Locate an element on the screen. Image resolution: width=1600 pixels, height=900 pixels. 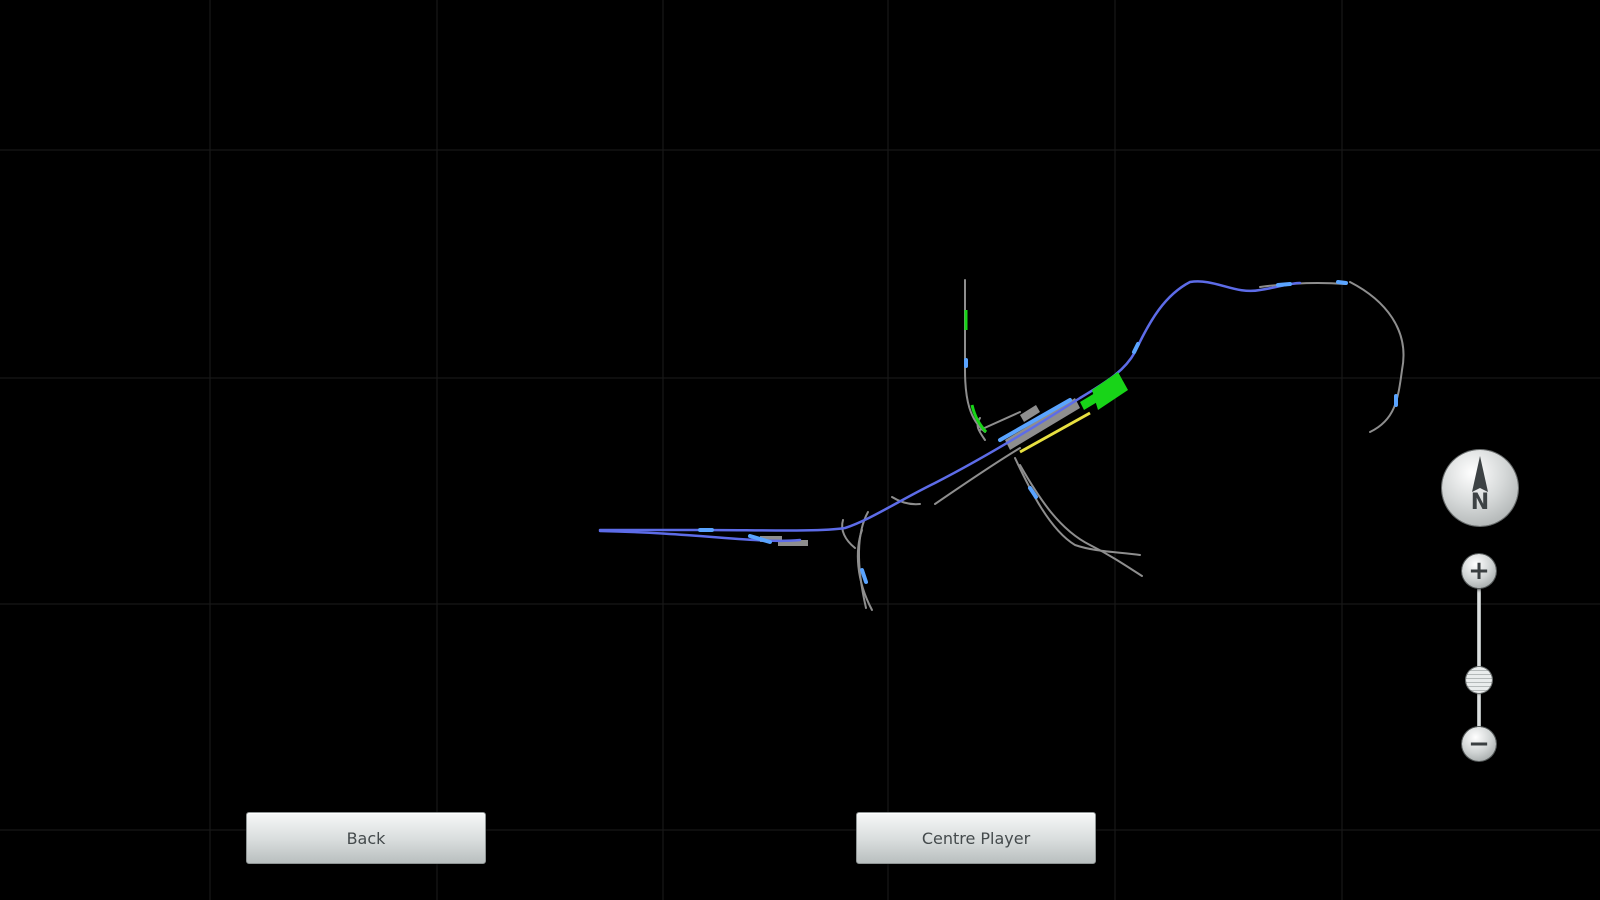
zoom-in-button: + is located at coordinates (1479, 571).